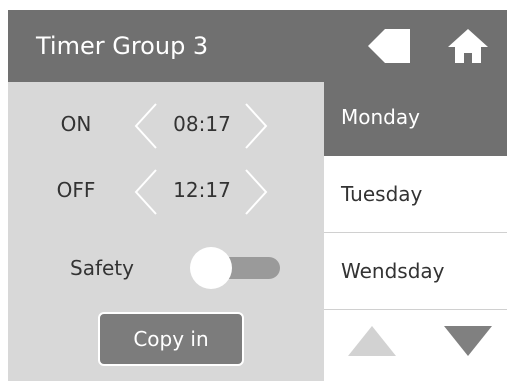  Describe the element at coordinates (235, 268) in the screenshot. I see `safety-toggle` at that location.